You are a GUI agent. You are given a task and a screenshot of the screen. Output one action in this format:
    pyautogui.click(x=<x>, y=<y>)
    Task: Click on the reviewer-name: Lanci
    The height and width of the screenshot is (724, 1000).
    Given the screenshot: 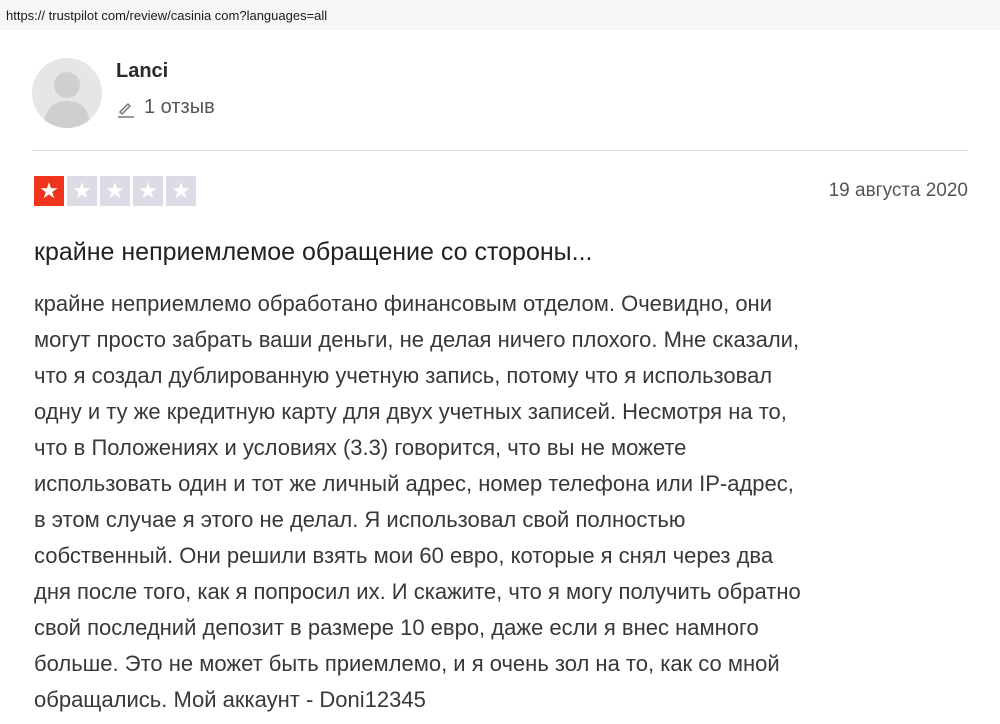 What is the action you would take?
    pyautogui.click(x=142, y=71)
    